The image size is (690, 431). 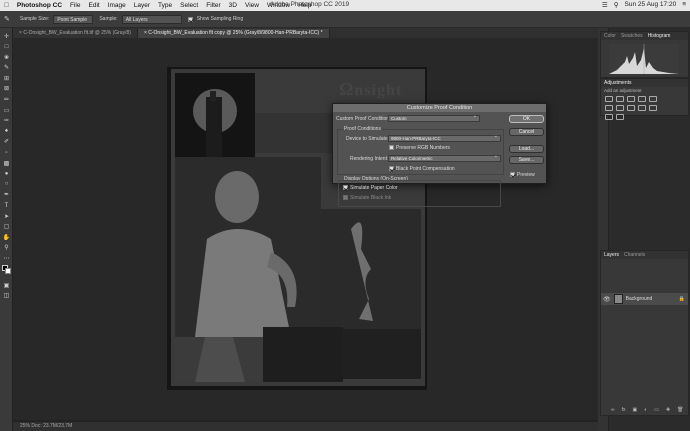 I want to click on edit-toolbar-icon: ⋯, so click(x=6, y=258).